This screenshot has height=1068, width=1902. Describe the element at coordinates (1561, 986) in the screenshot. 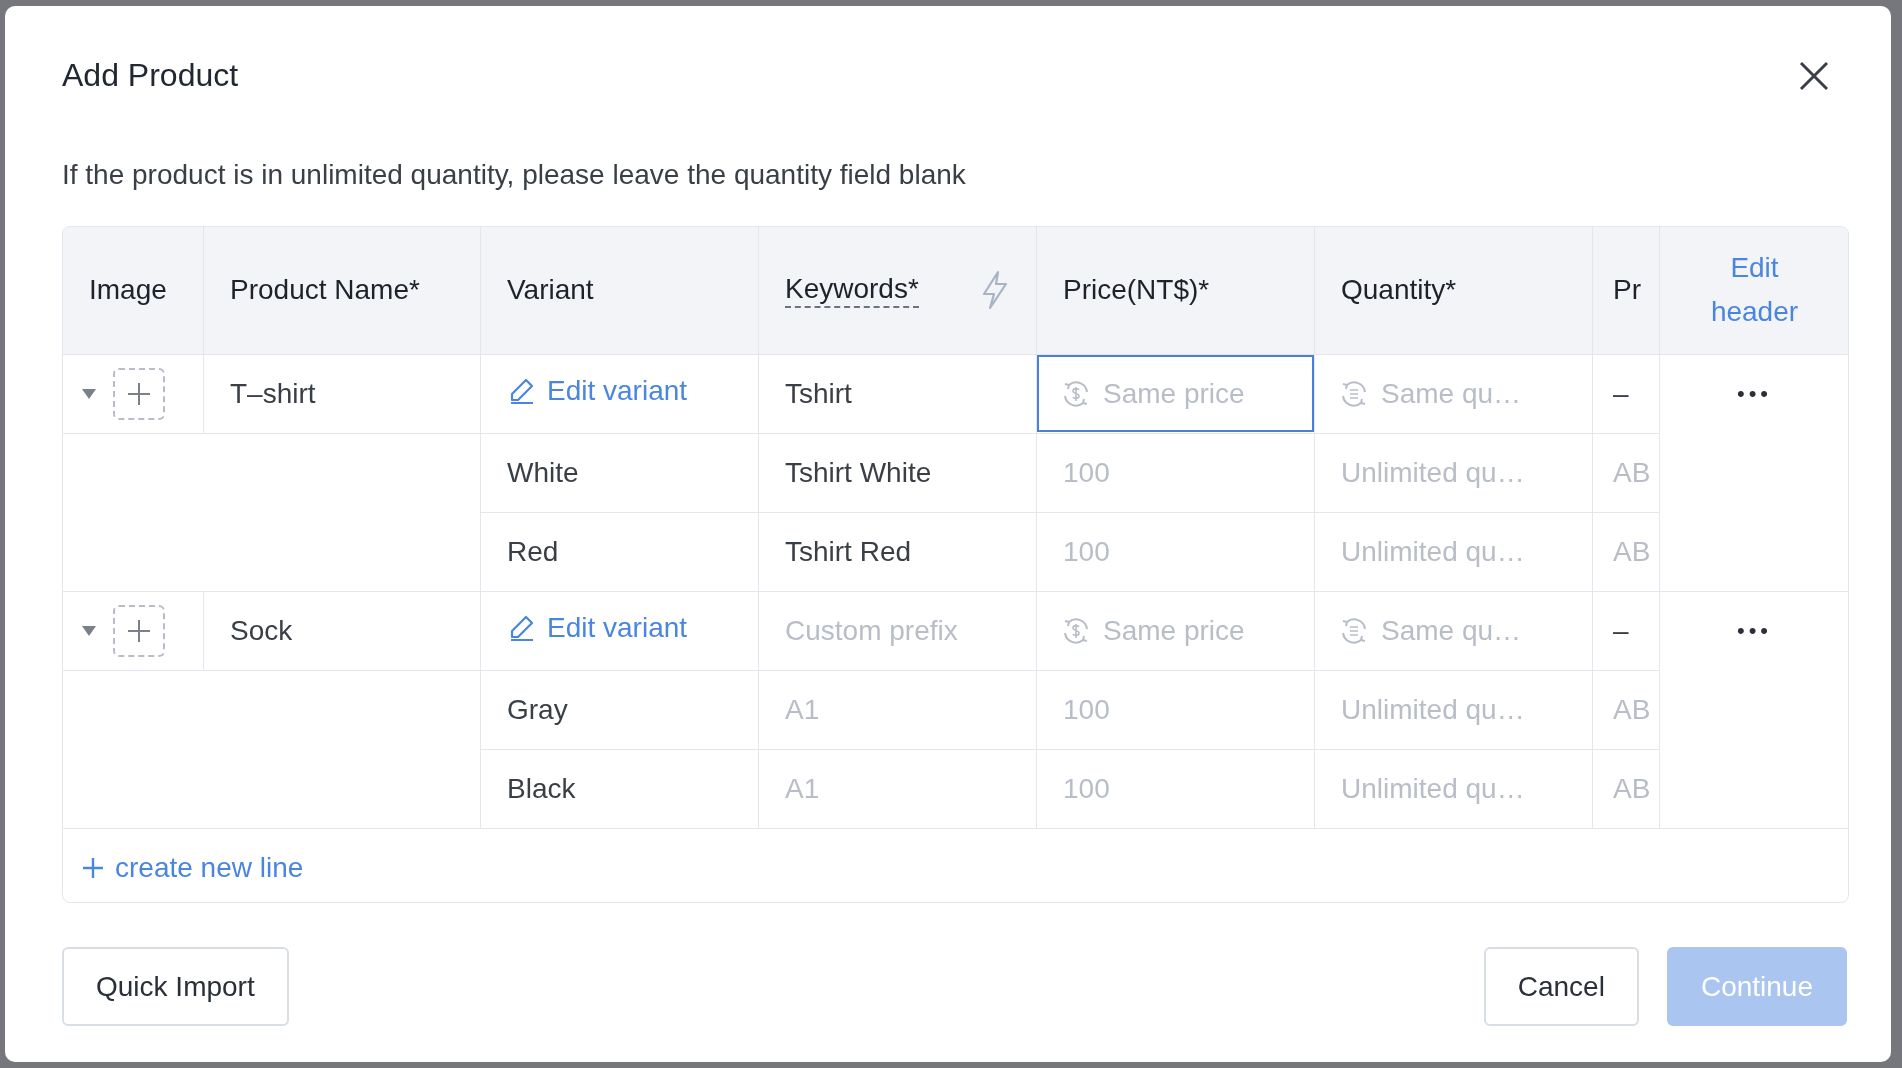

I see `dialog-button: Cancel` at that location.